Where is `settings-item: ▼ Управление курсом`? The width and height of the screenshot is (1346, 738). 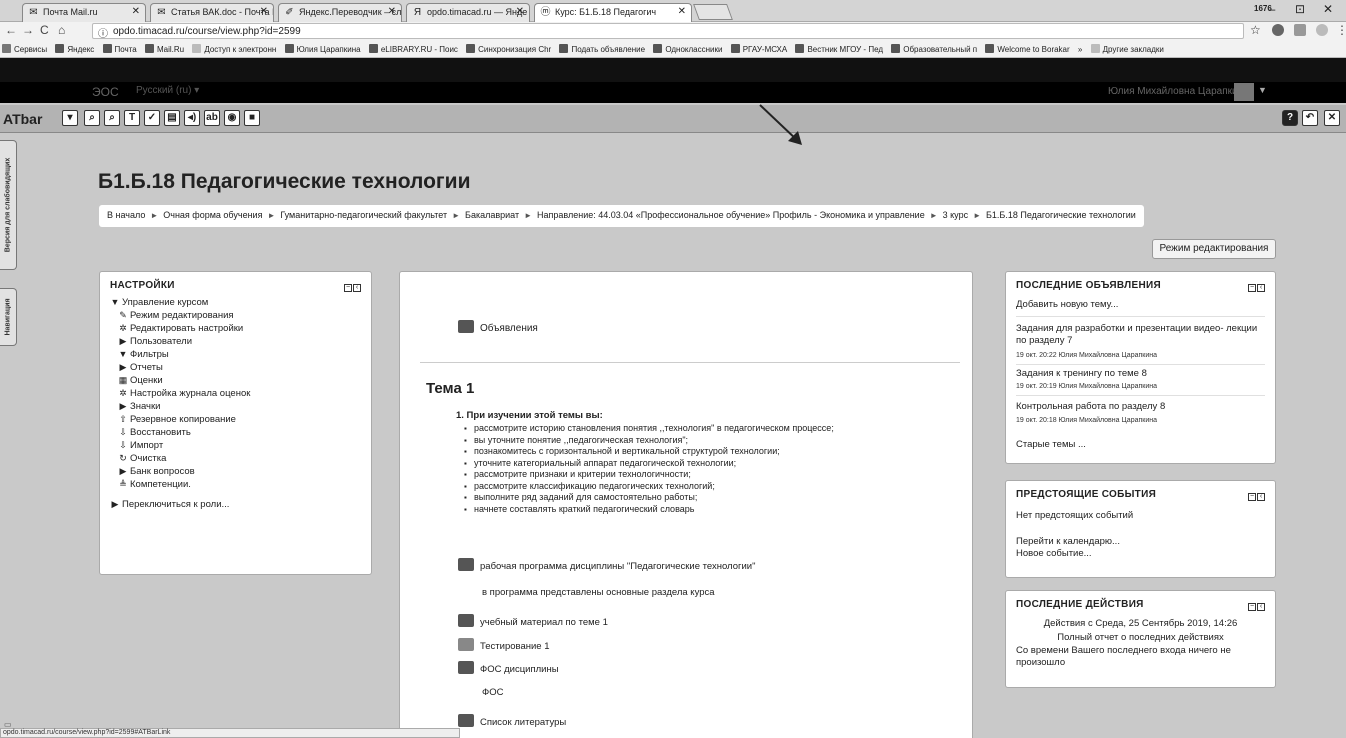
settings-item: ▼ Управление курсом is located at coordinates (180, 302).